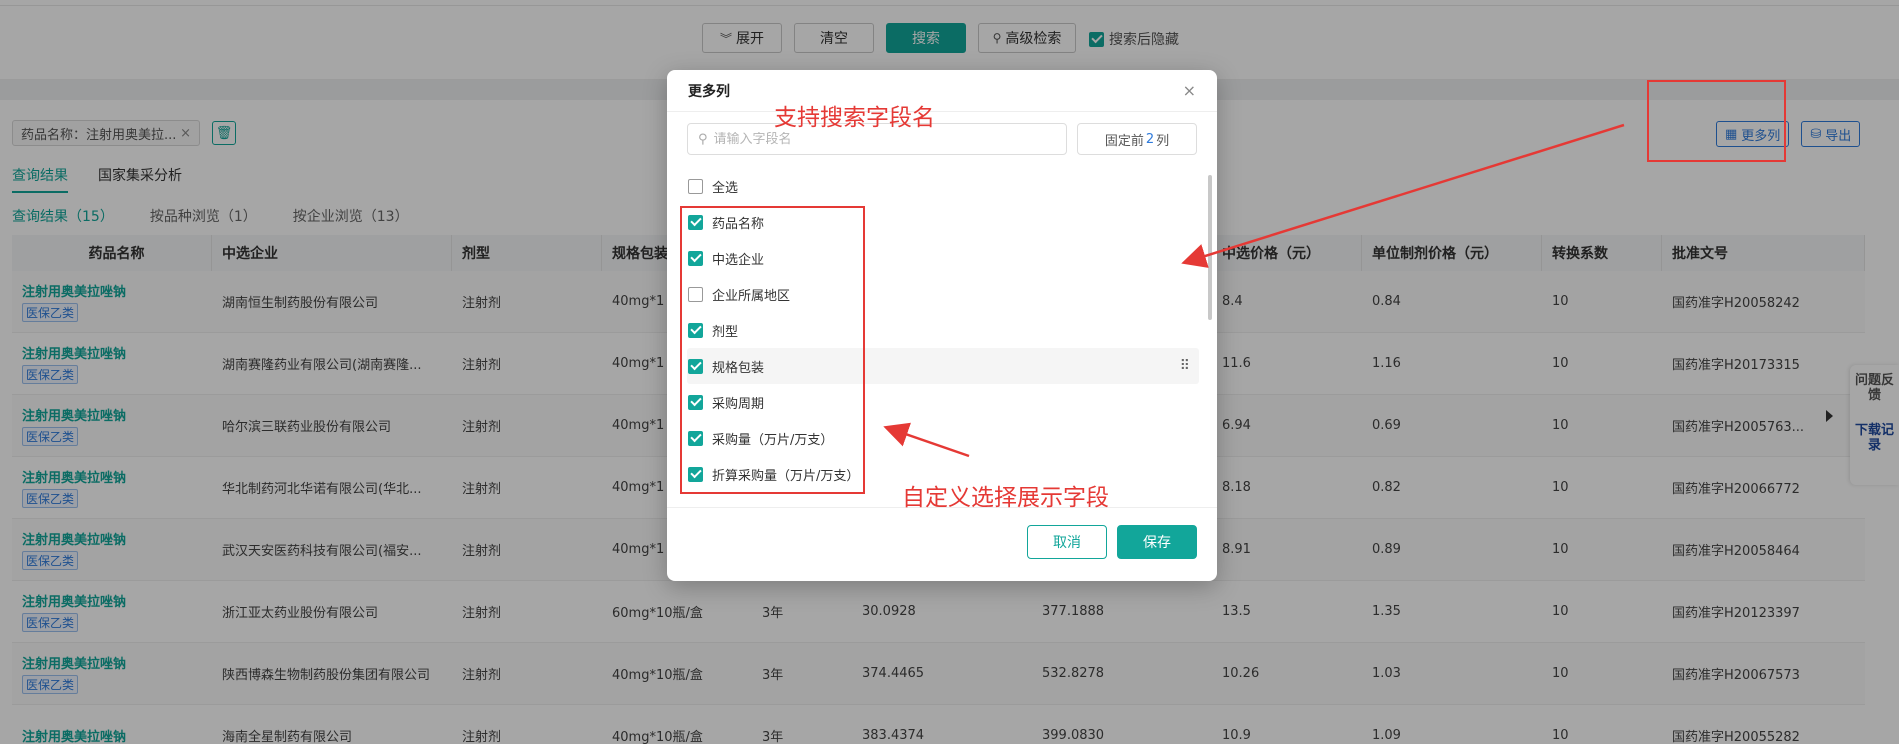  Describe the element at coordinates (695, 186) in the screenshot. I see `select-all-checkbox` at that location.